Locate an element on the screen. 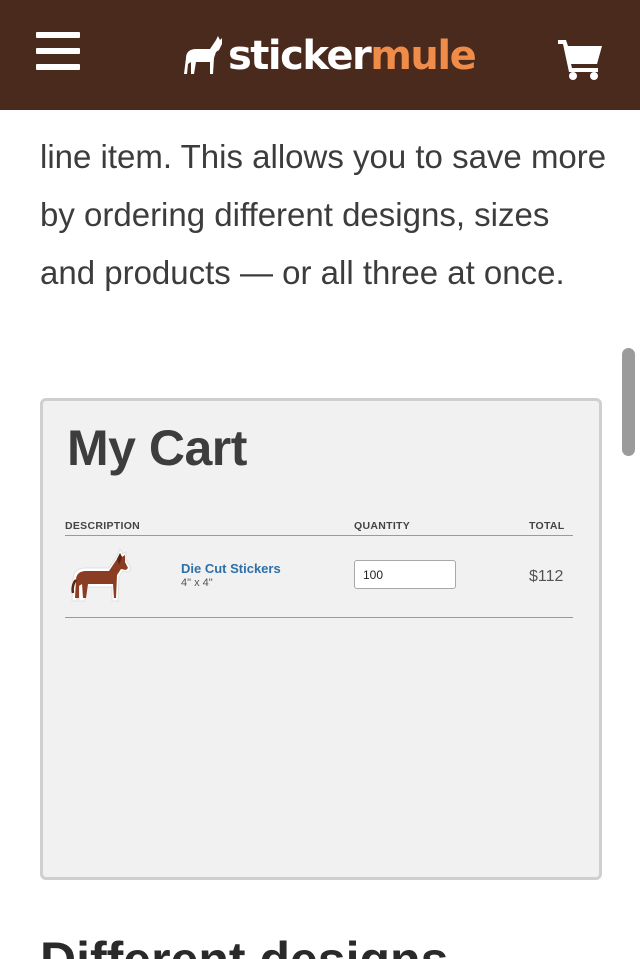  column-header-total: TOTAL is located at coordinates (547, 526).